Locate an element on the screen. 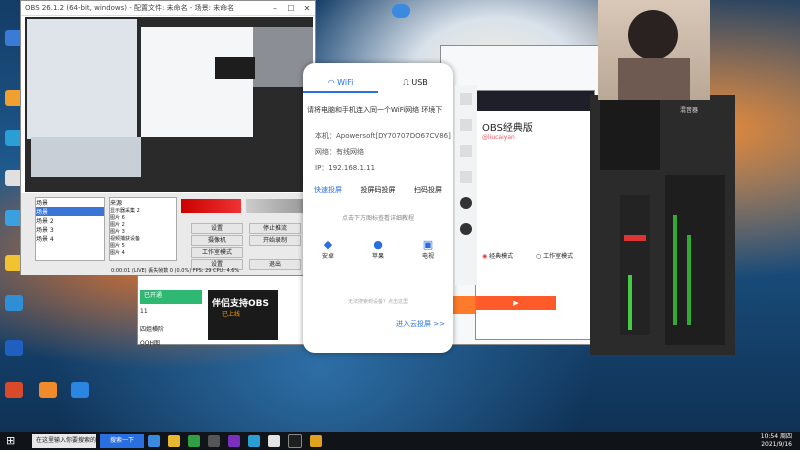 The width and height of the screenshot is (800, 450). clock: 10:54 周四 2021/9/16 is located at coordinates (780, 441).